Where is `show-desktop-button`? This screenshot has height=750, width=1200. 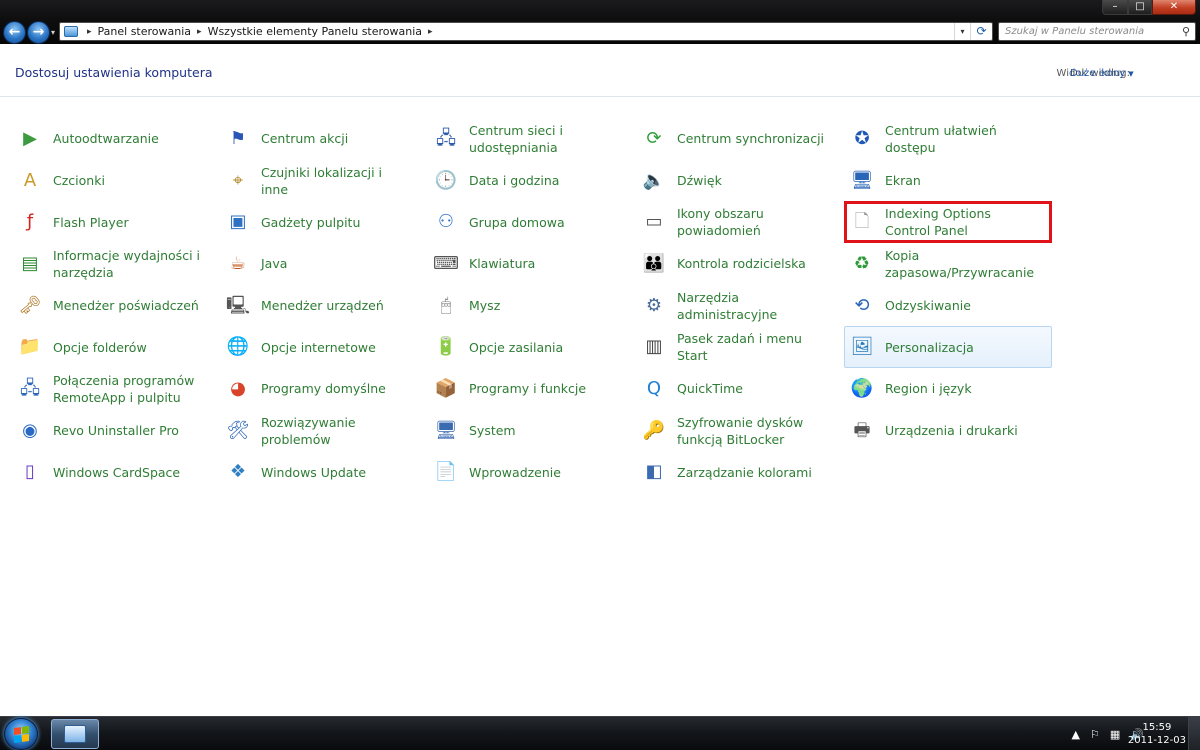 show-desktop-button is located at coordinates (1194, 733).